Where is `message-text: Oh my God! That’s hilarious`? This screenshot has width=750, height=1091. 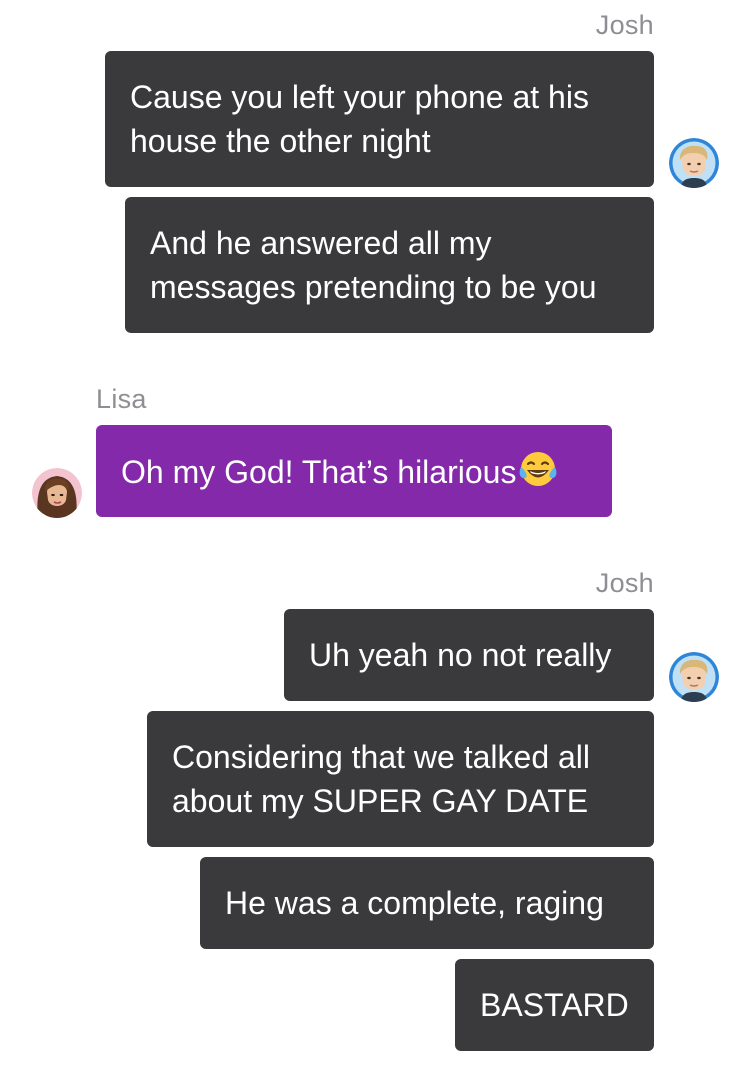
message-text: Oh my God! That’s hilarious is located at coordinates (319, 472).